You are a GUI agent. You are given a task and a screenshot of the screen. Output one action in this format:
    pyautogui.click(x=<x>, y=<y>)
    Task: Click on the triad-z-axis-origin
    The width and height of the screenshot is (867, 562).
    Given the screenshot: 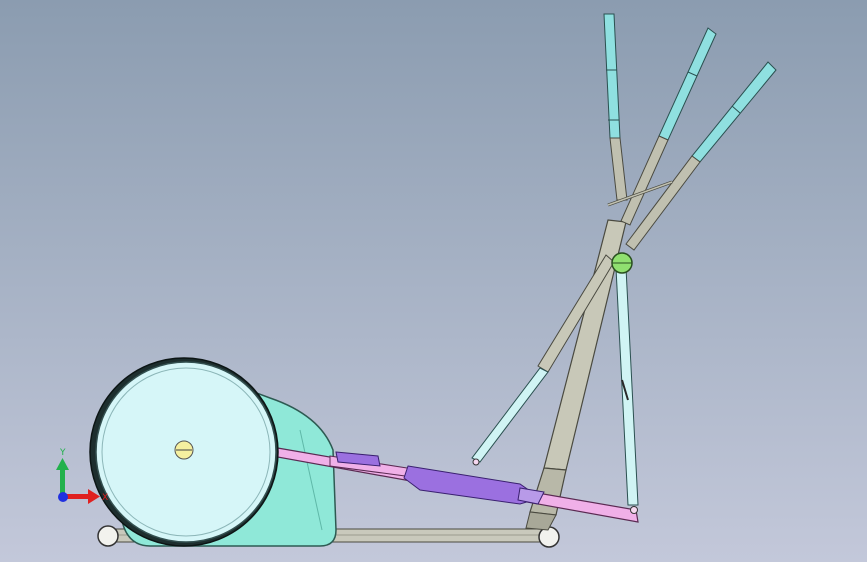 What is the action you would take?
    pyautogui.click(x=63, y=497)
    